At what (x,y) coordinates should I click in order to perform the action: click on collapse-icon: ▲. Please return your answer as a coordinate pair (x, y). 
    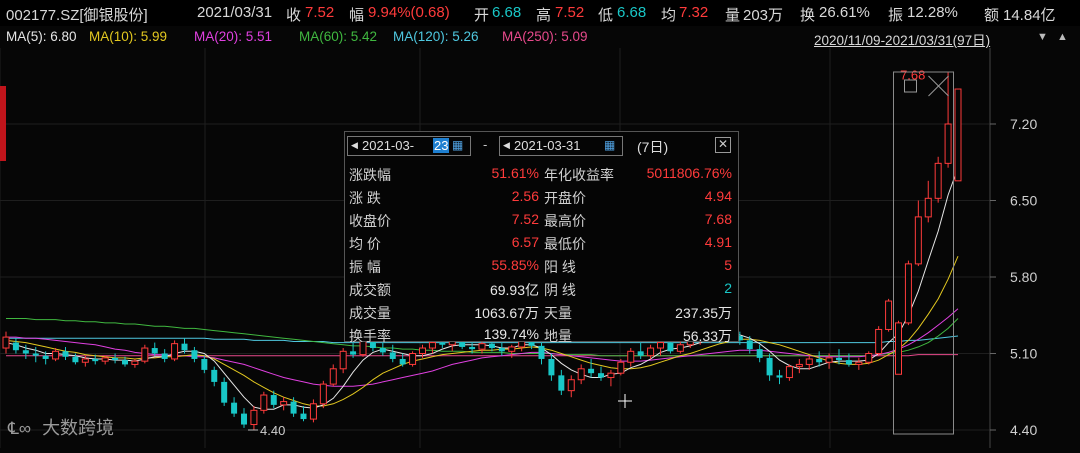
    Looking at the image, I should click on (1062, 37).